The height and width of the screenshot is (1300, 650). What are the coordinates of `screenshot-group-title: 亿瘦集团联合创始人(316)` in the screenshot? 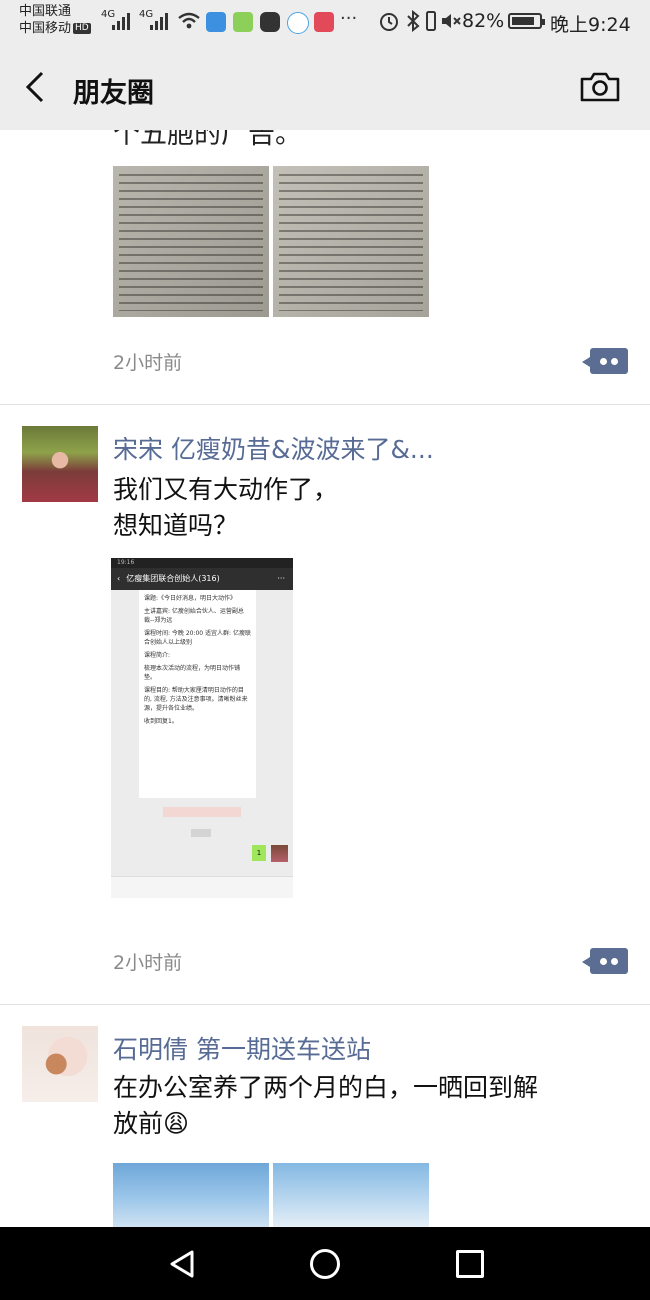 It's located at (173, 578).